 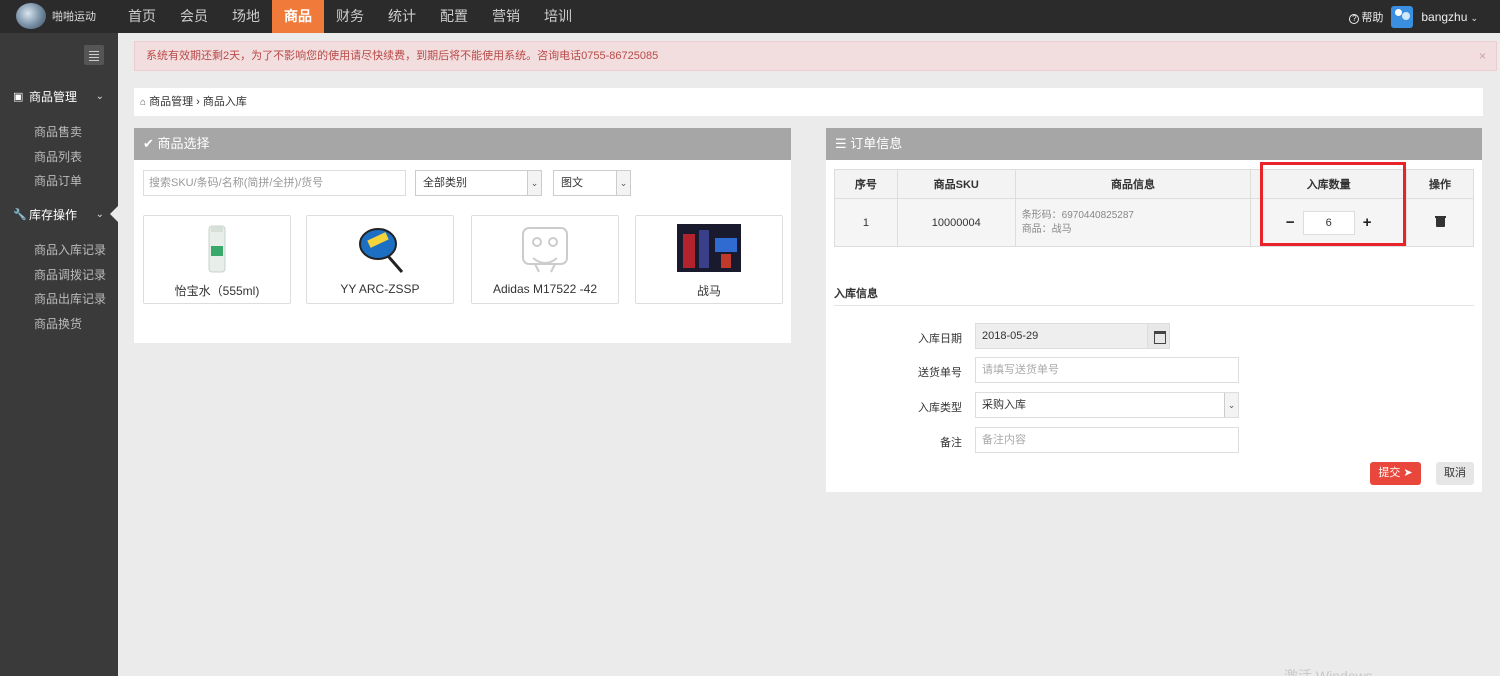 I want to click on app-logo: 啪啪运动, so click(x=66, y=16).